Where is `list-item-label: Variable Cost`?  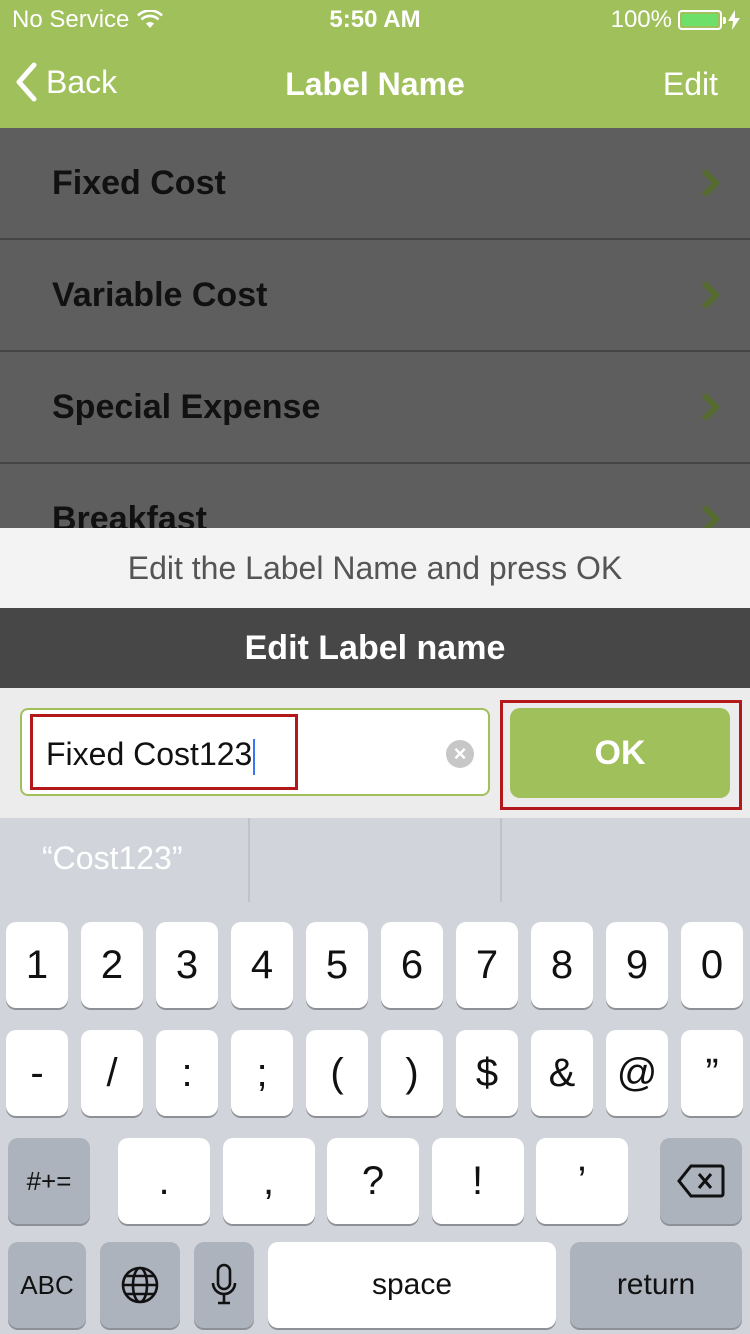
list-item-label: Variable Cost is located at coordinates (160, 295).